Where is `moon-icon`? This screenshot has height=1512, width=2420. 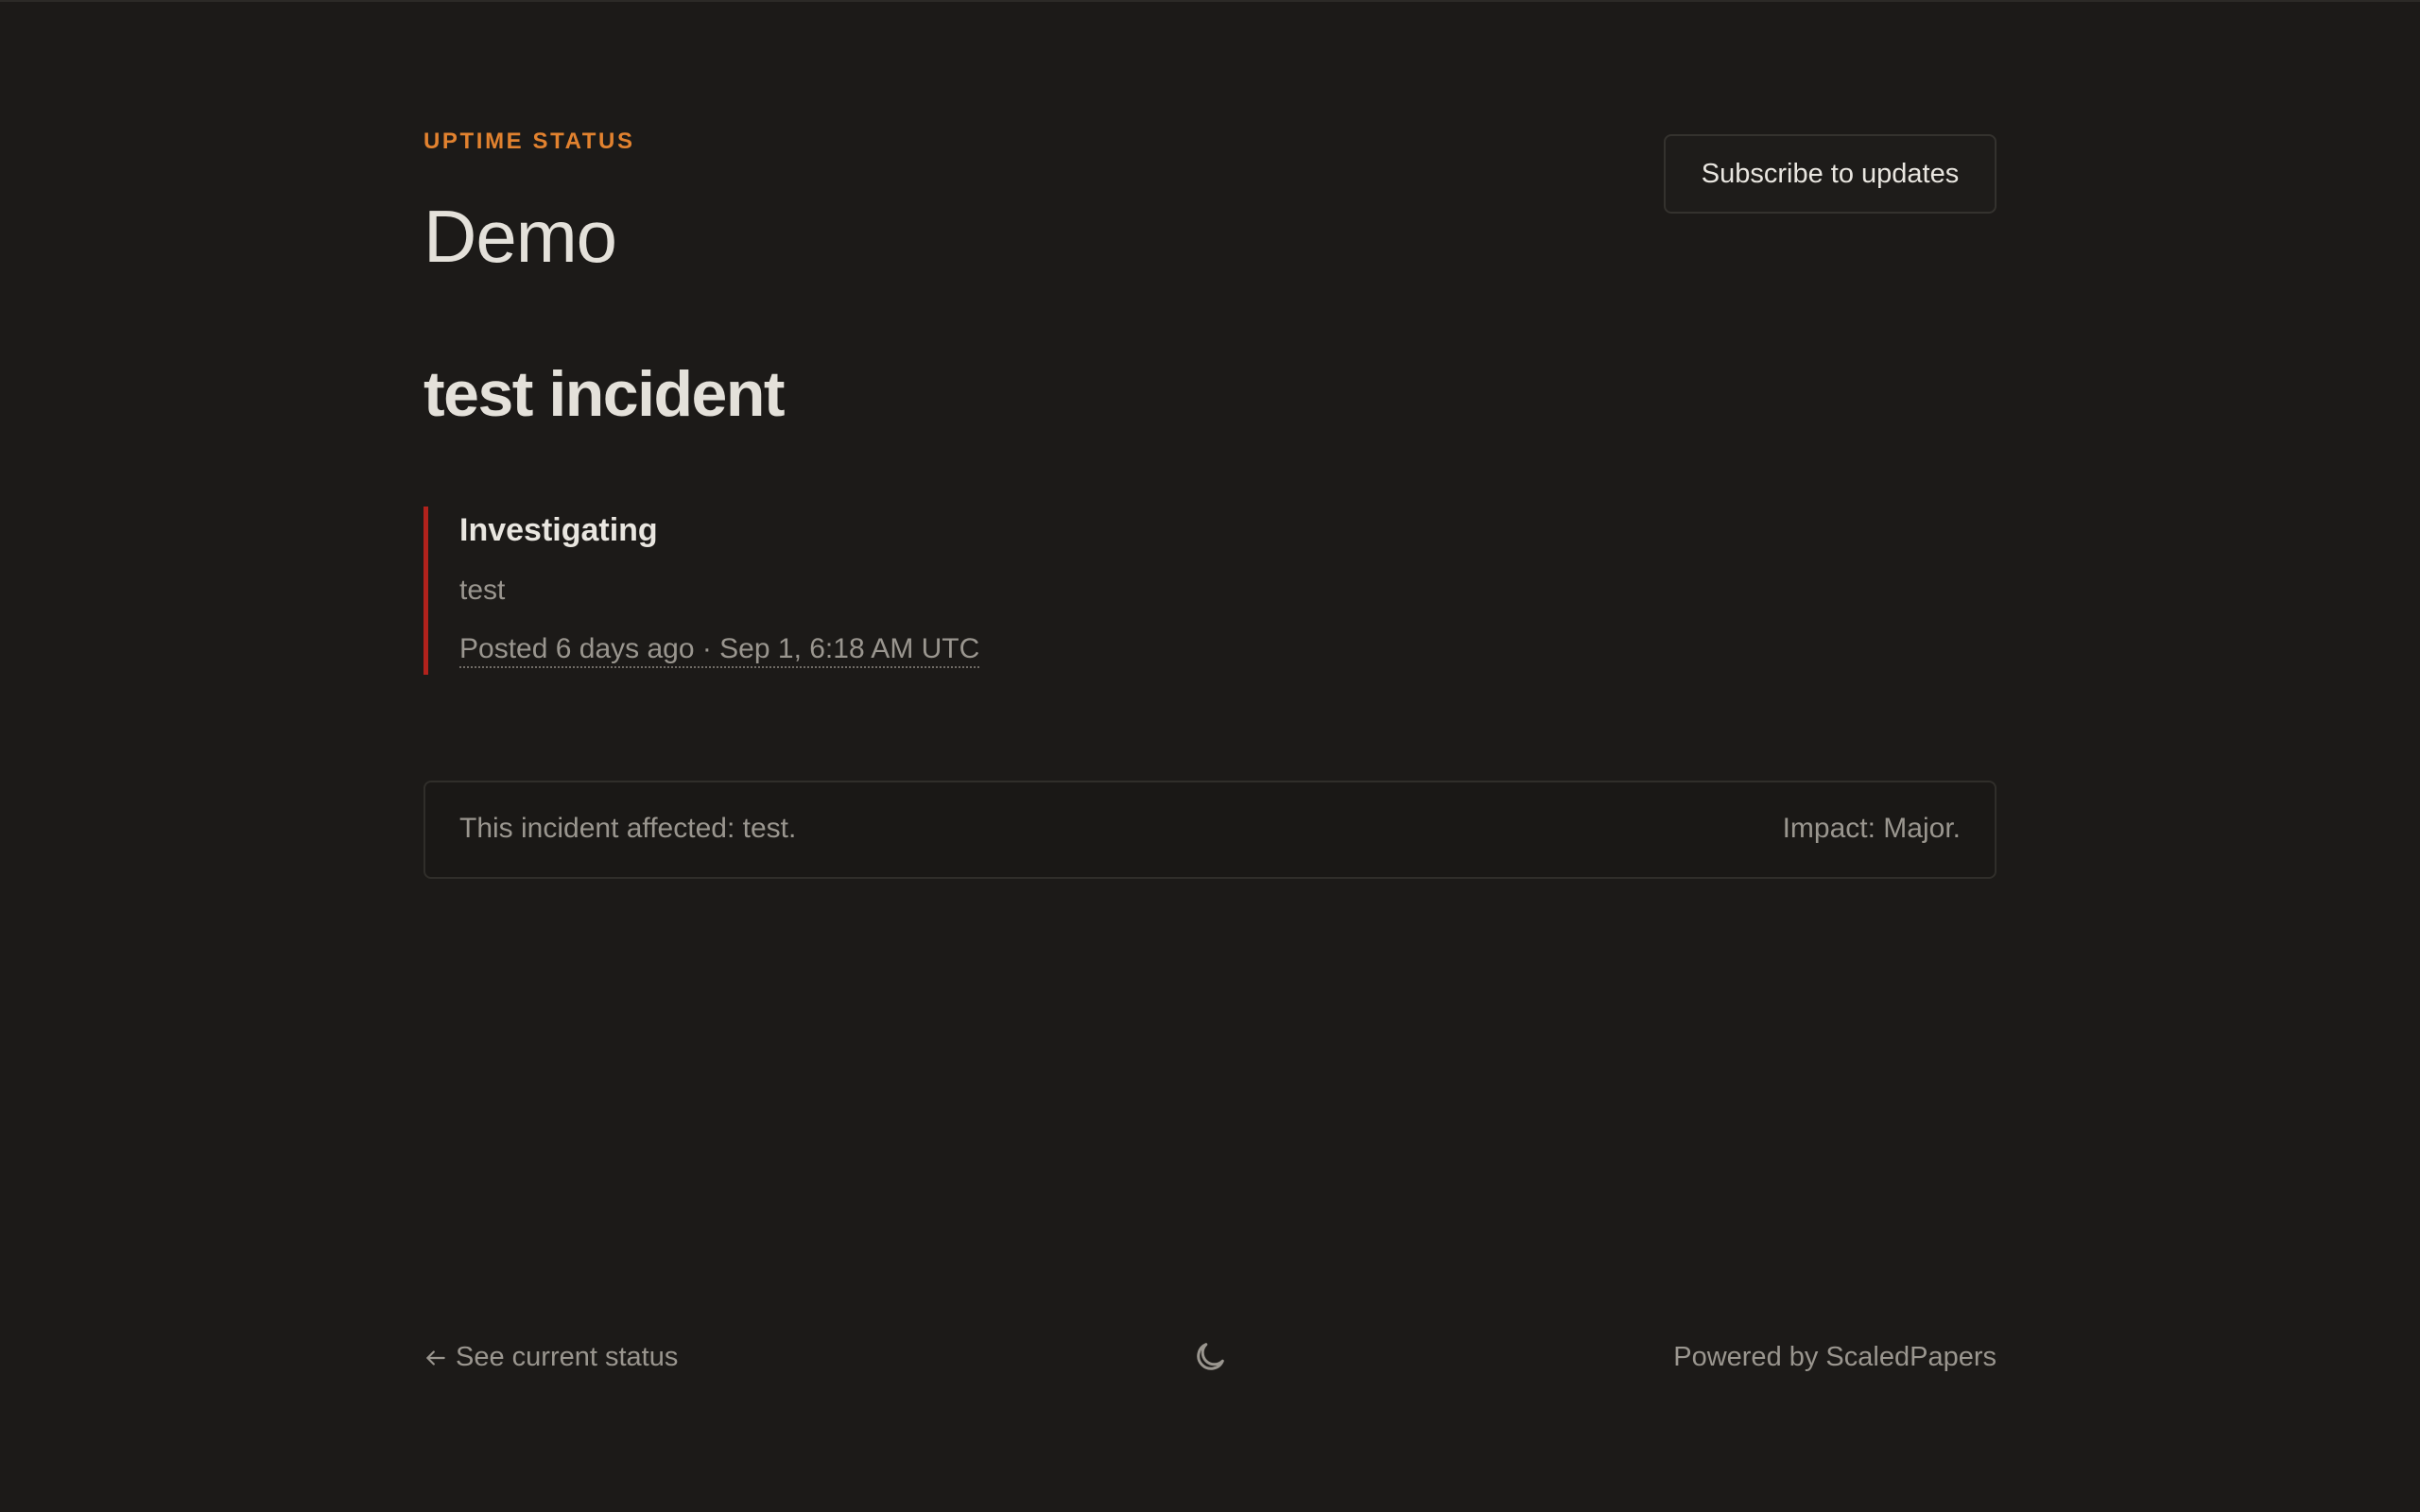 moon-icon is located at coordinates (1210, 1357).